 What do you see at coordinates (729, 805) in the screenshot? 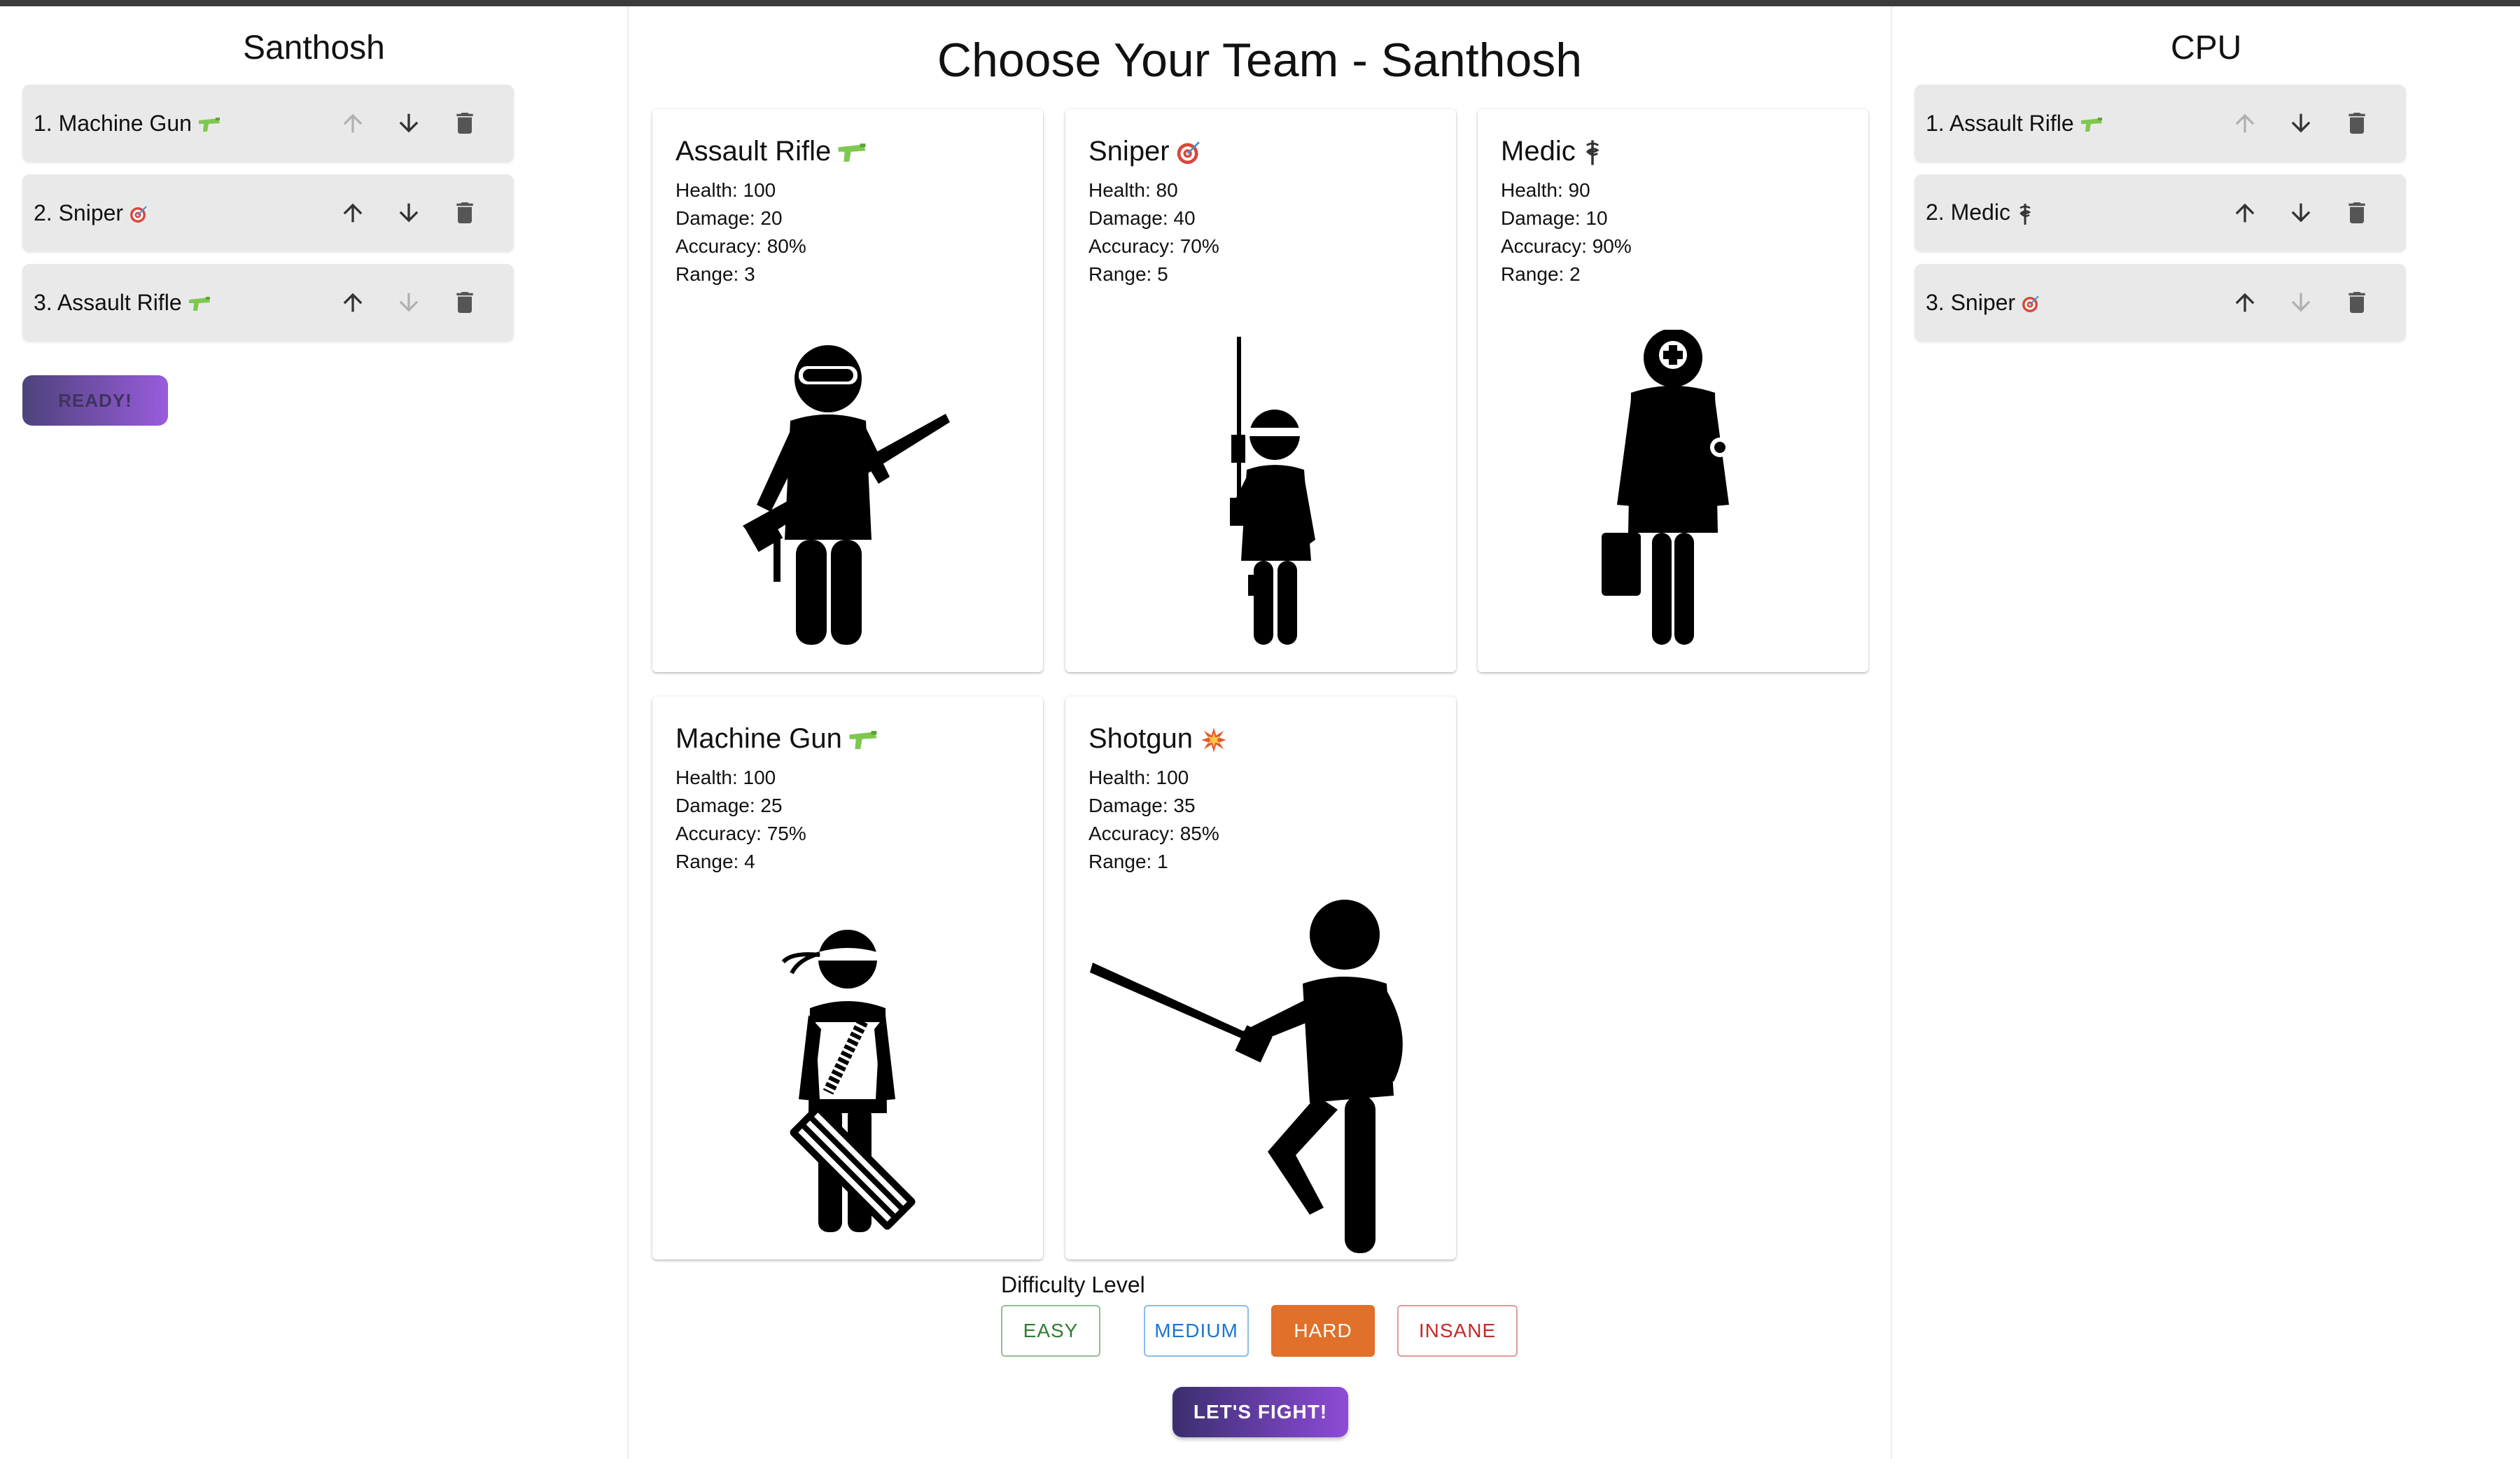
I see `unit-damage: Damage: 25` at bounding box center [729, 805].